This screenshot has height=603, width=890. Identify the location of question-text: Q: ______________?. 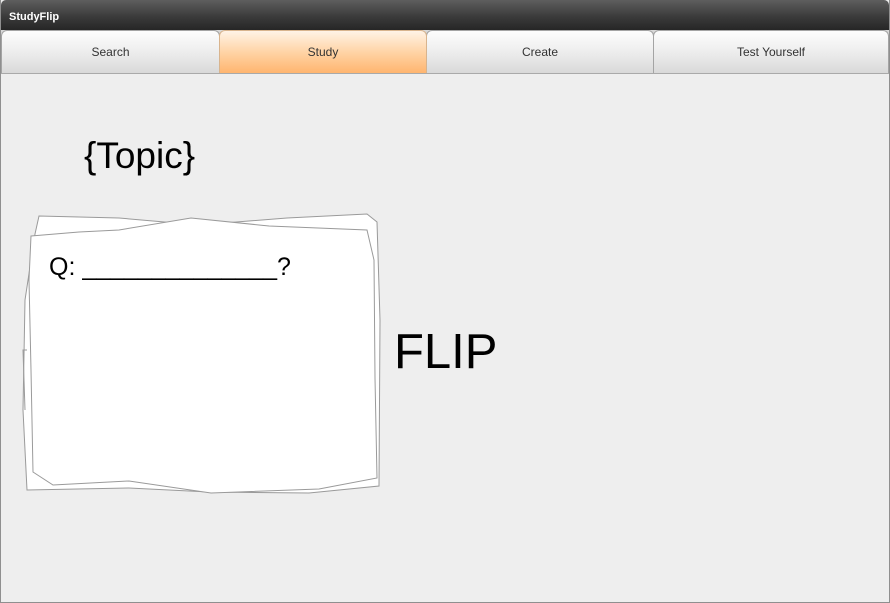
(170, 267).